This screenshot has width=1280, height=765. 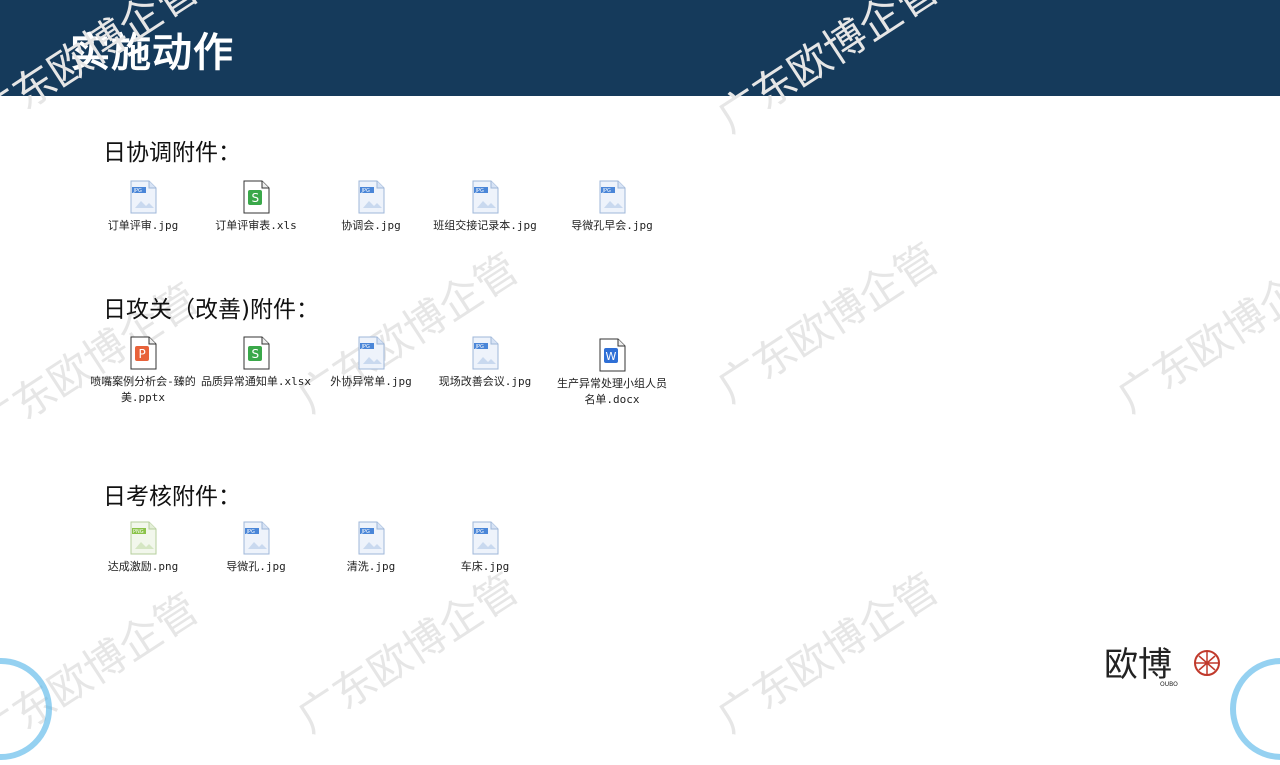 What do you see at coordinates (143, 389) in the screenshot?
I see `file-name: 喷嘴案例分析会-臻的美.pptx` at bounding box center [143, 389].